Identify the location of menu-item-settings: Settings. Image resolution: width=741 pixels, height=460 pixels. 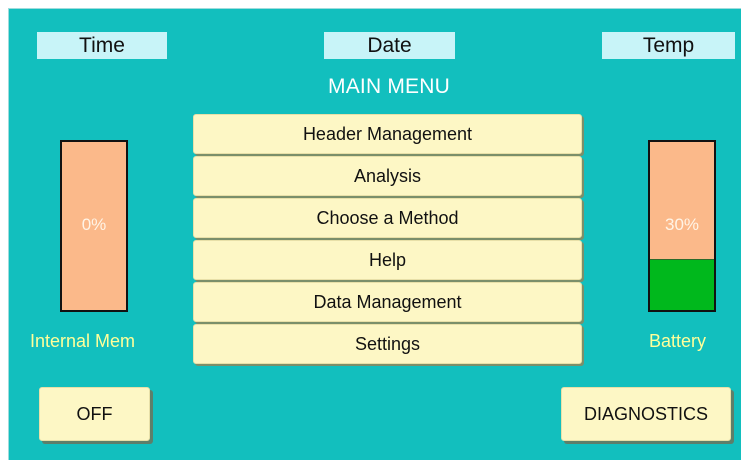
(387, 344).